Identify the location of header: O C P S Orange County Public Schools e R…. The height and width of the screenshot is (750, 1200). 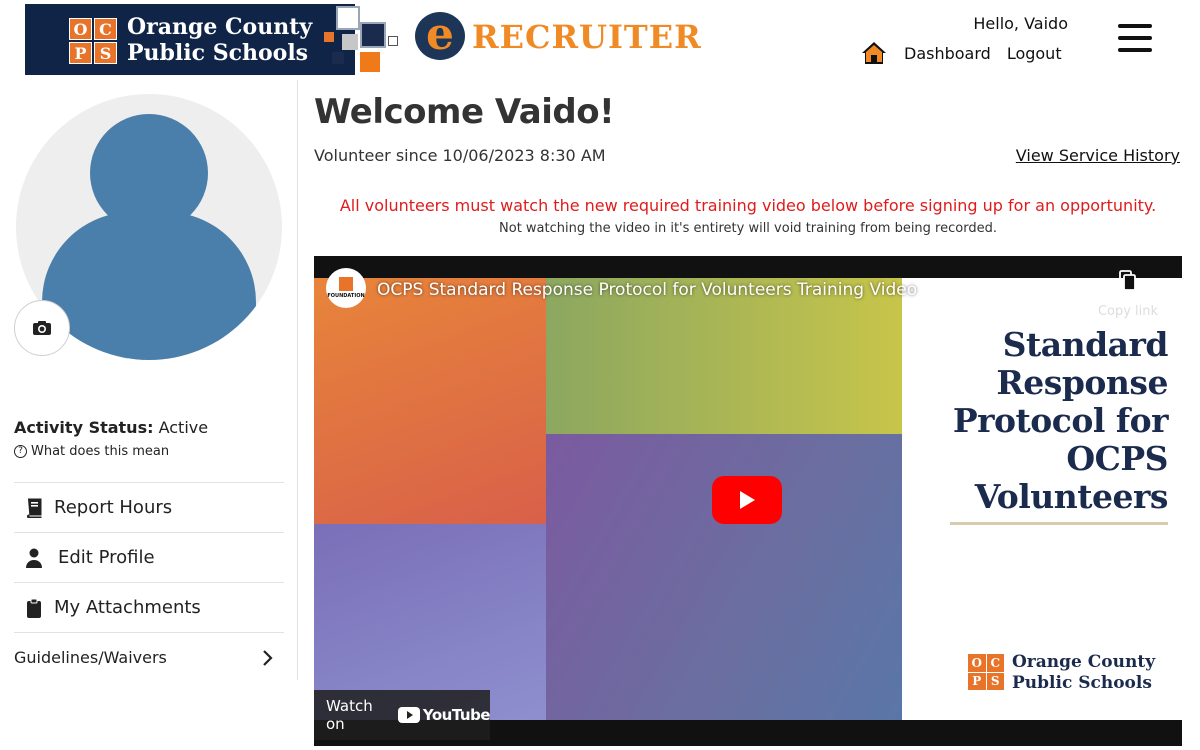
(600, 40).